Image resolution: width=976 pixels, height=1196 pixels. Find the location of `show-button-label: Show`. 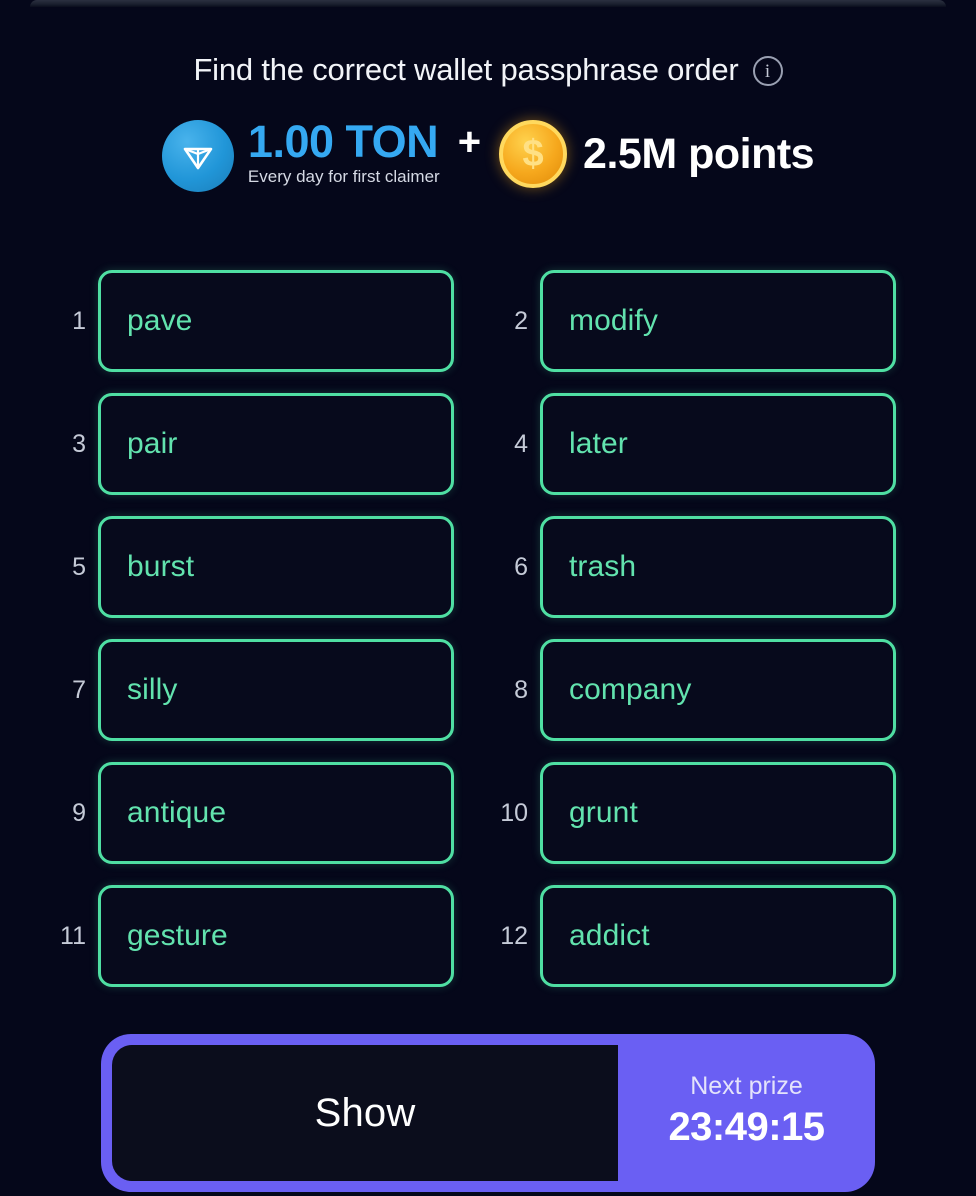

show-button-label: Show is located at coordinates (365, 1112).